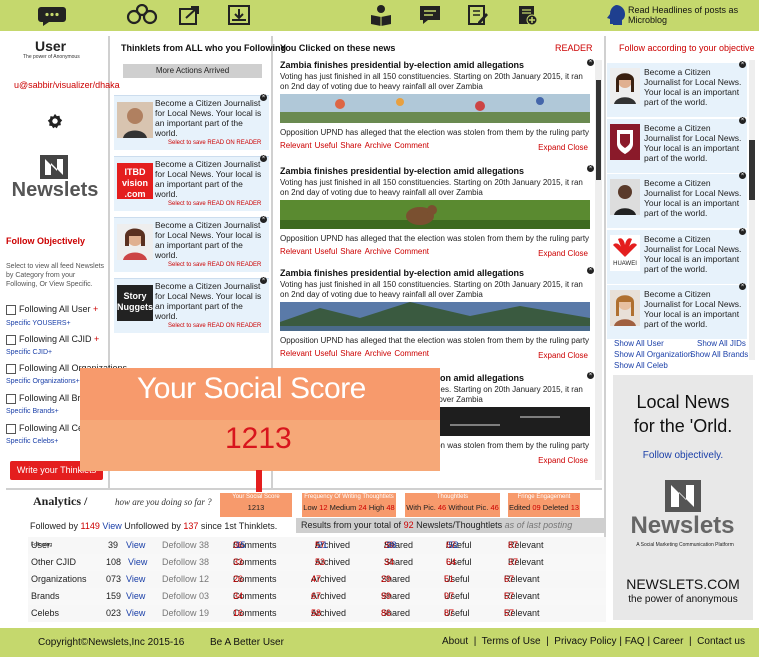  I want to click on show-all-jids-link: Show All JIDs, so click(721, 343).